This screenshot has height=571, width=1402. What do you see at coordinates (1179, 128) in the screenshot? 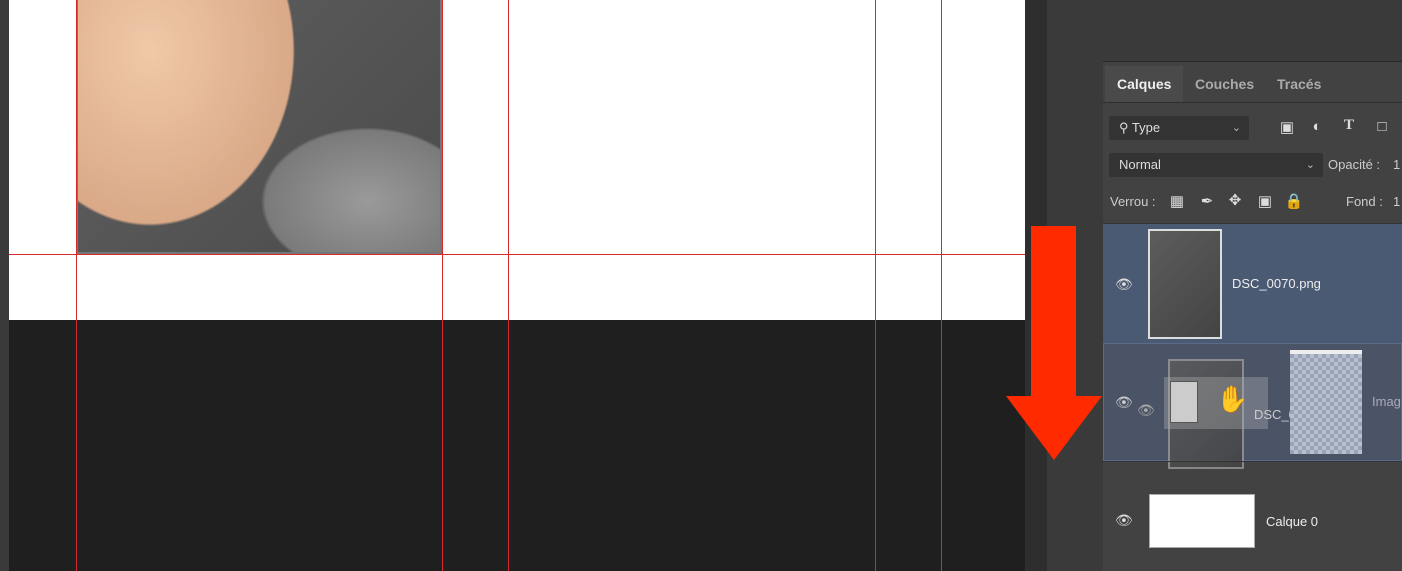
I see `filter-select: ⚲ Type ⌄` at bounding box center [1179, 128].